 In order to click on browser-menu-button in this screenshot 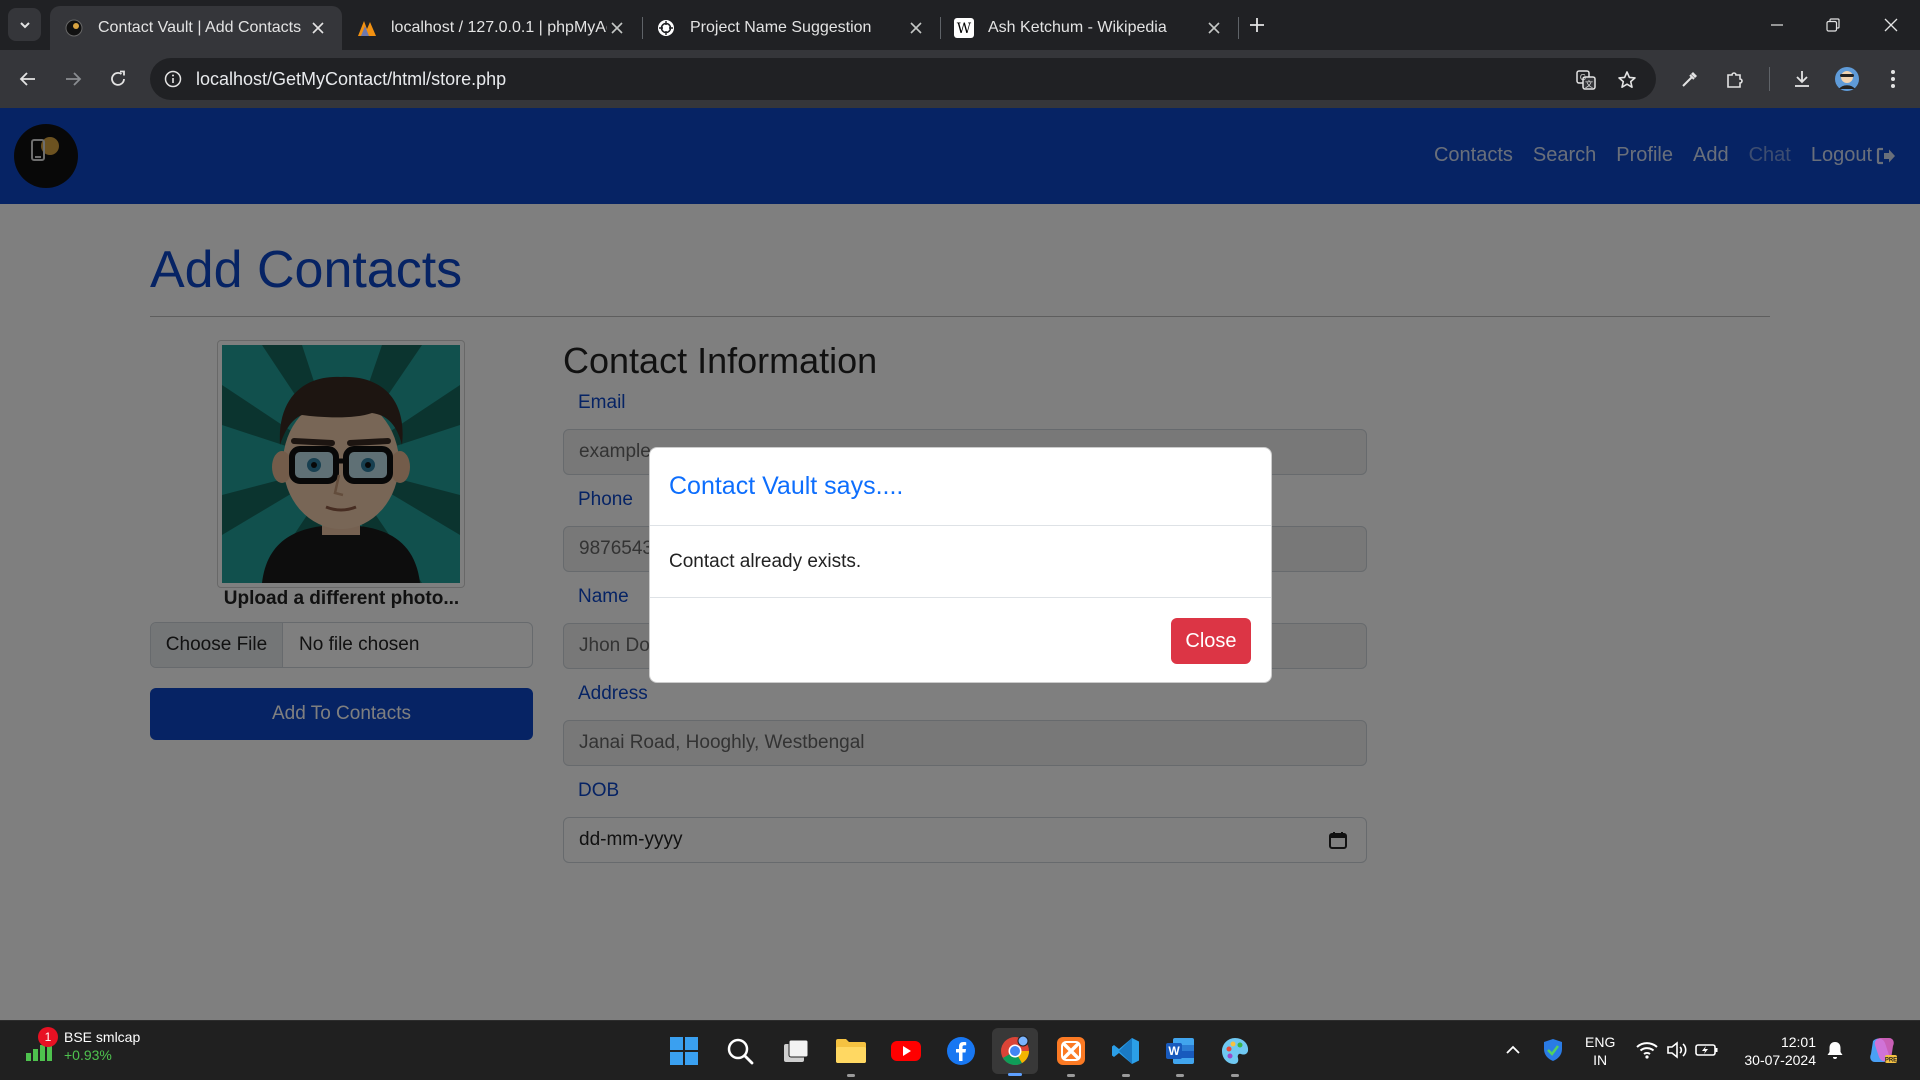, I will do `click(1893, 79)`.